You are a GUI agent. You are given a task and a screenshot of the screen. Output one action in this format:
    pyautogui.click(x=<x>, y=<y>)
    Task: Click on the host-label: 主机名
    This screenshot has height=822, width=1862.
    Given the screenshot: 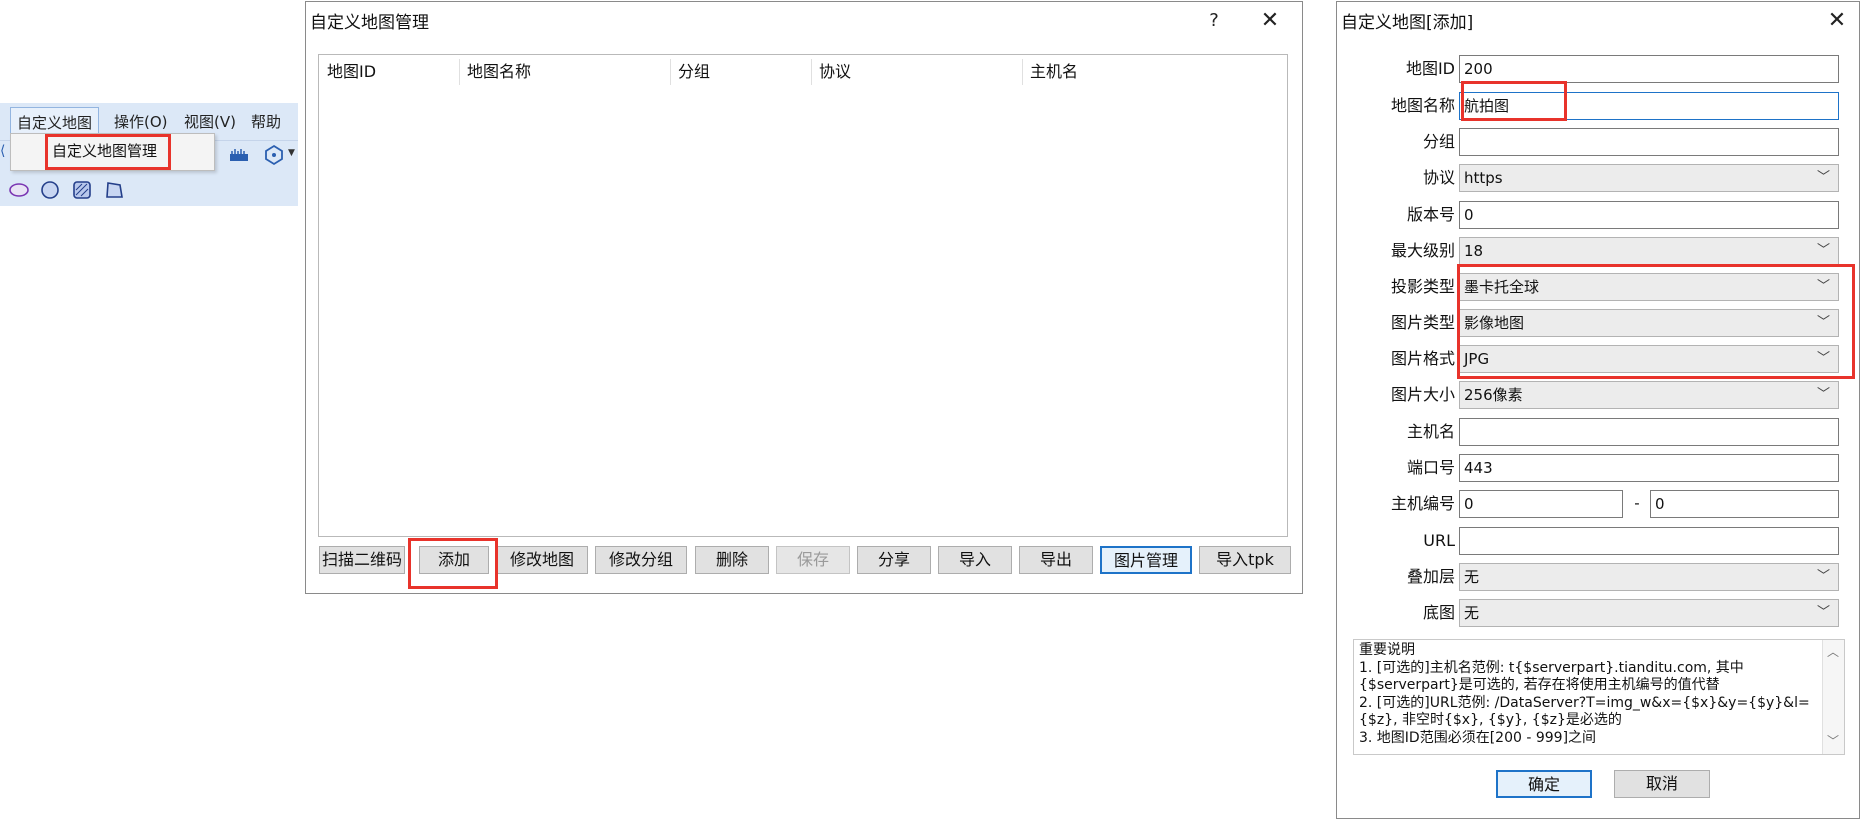 What is the action you would take?
    pyautogui.click(x=1430, y=431)
    